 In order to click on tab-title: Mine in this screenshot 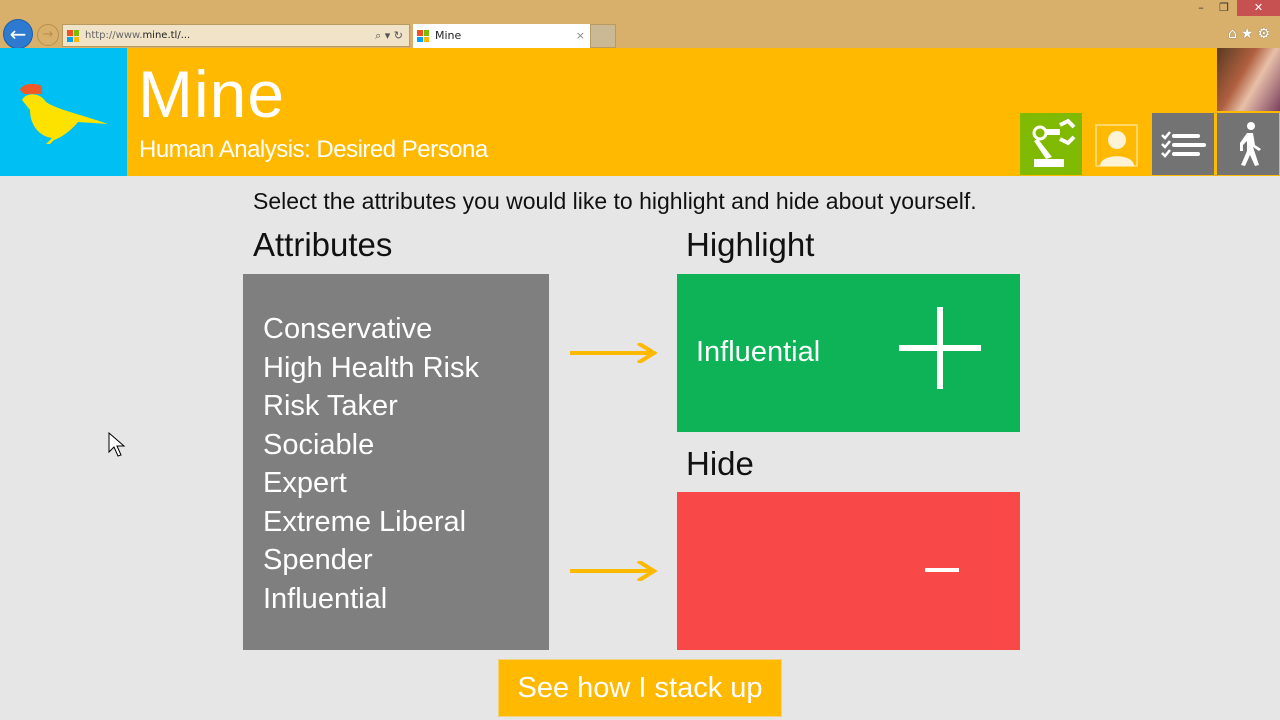, I will do `click(448, 35)`.